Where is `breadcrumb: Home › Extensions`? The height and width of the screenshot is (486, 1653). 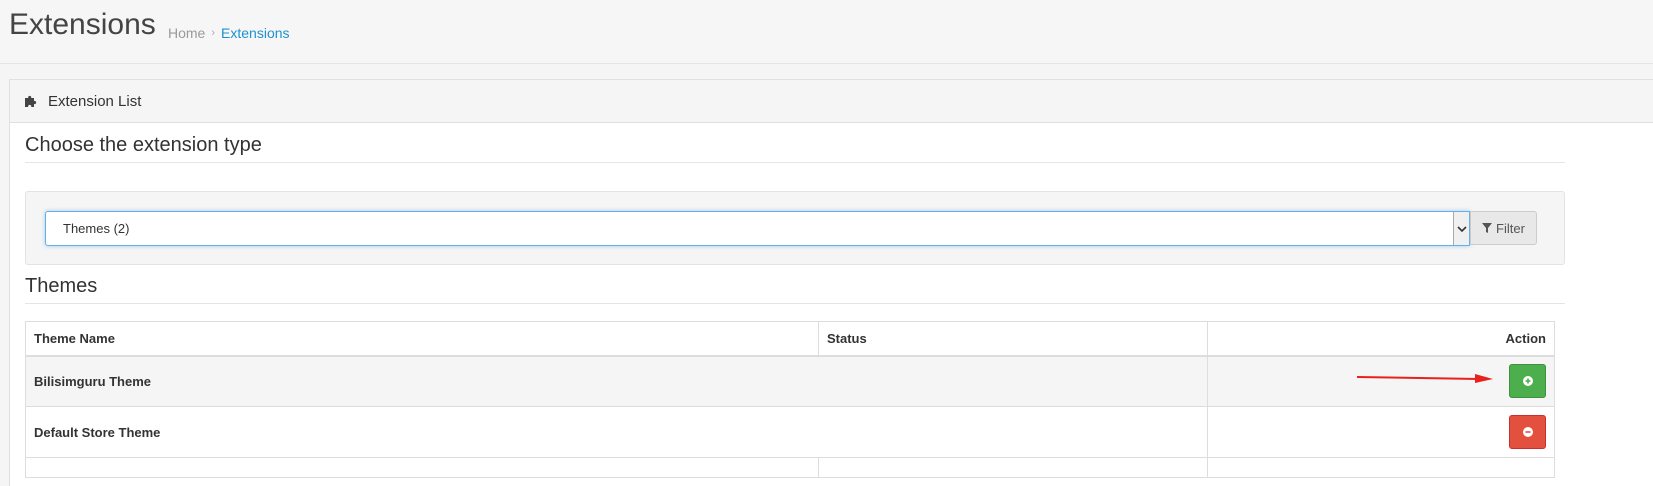 breadcrumb: Home › Extensions is located at coordinates (229, 33).